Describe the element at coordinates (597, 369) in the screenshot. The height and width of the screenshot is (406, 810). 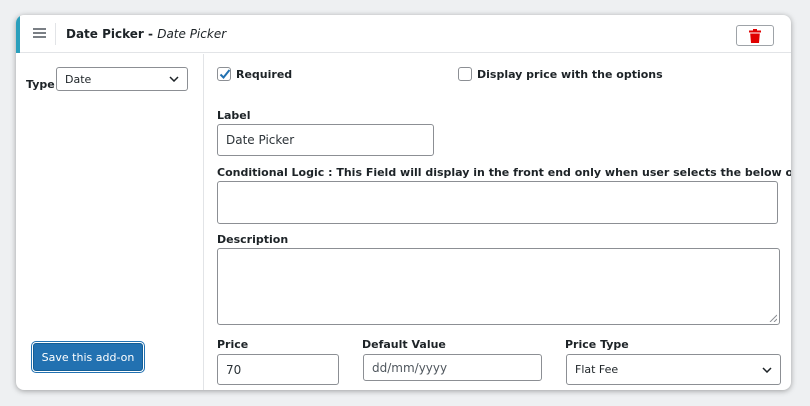
I see `price-type-value: Flat Fee` at that location.